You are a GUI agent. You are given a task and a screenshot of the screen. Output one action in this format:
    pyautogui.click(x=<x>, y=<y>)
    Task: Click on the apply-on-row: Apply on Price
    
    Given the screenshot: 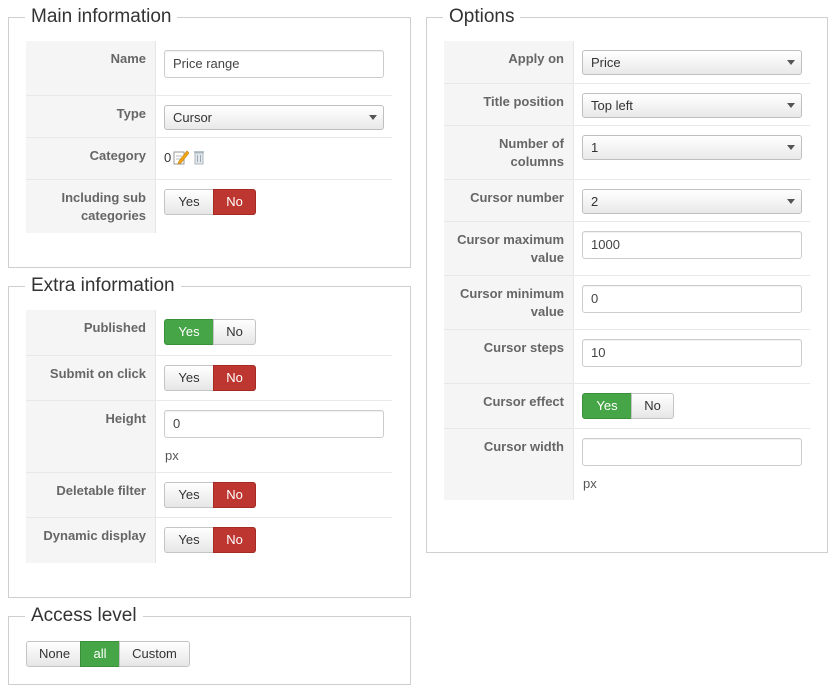 What is the action you would take?
    pyautogui.click(x=627, y=62)
    